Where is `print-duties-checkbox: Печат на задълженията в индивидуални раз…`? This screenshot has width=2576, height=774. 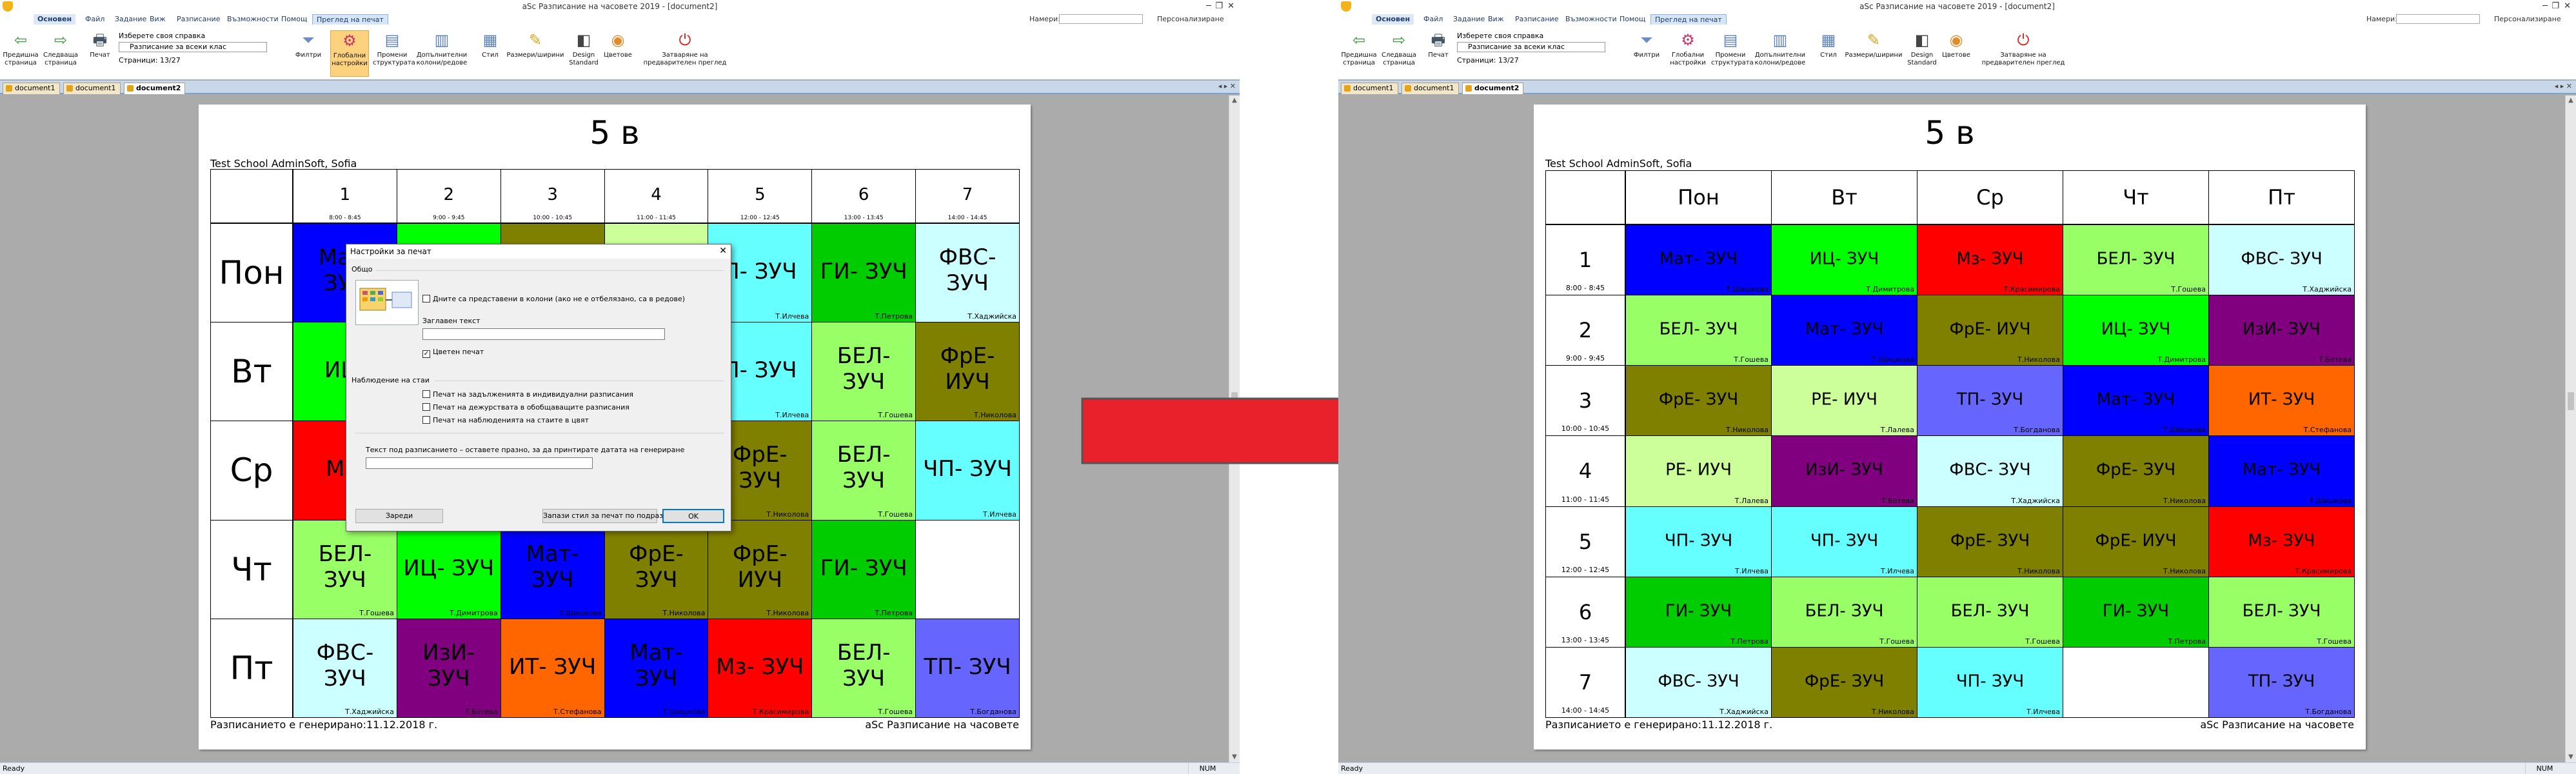 print-duties-checkbox: Печат на задълженията в индивидуални раз… is located at coordinates (527, 395).